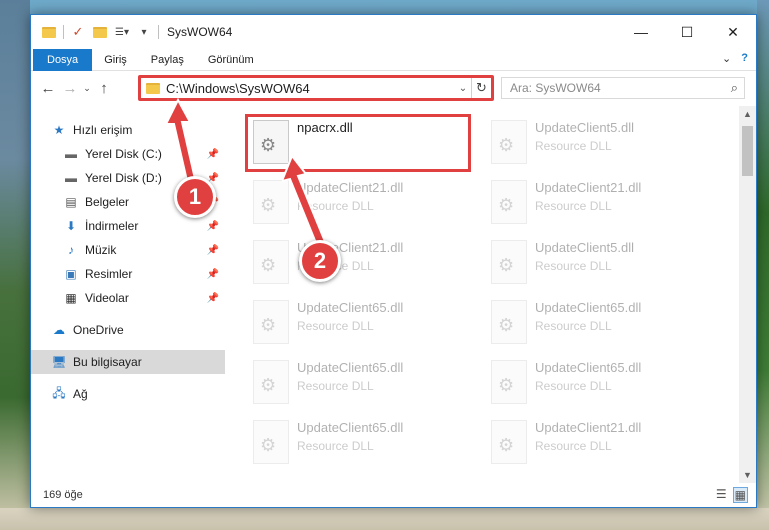 The image size is (769, 530). I want to click on maximize-button: ☐, so click(687, 32).